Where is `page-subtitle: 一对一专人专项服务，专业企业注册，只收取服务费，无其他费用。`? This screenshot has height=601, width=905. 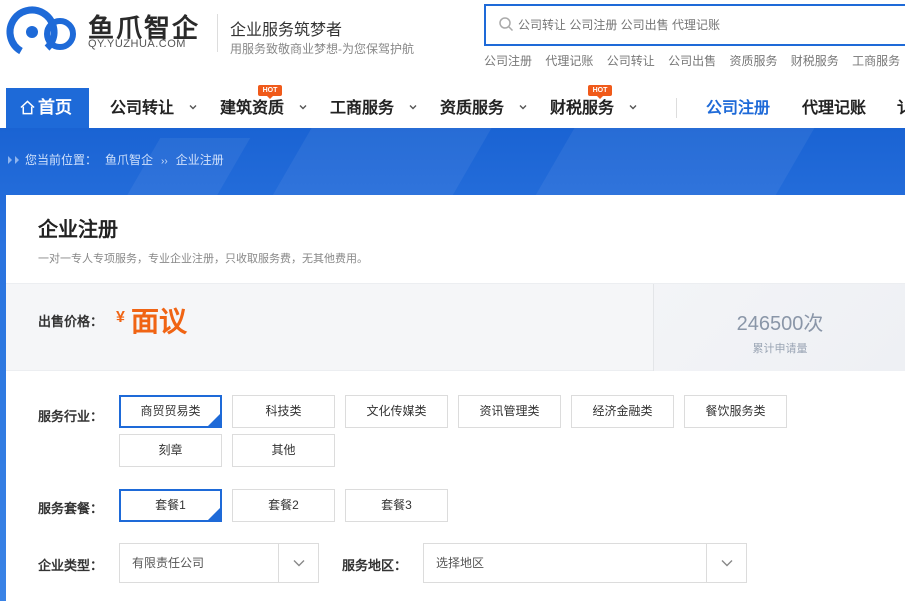
page-subtitle: 一对一专人专项服务，专业企业注册，只收取服务费，无其他费用。 is located at coordinates (203, 259).